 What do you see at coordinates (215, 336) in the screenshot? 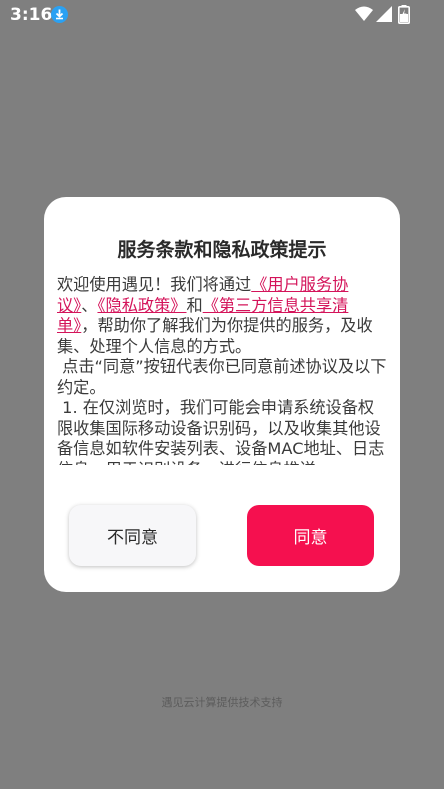
I see `body-rest: ，帮助你了解我们为你提供的服务，及收集、处理个人信息的方式。` at bounding box center [215, 336].